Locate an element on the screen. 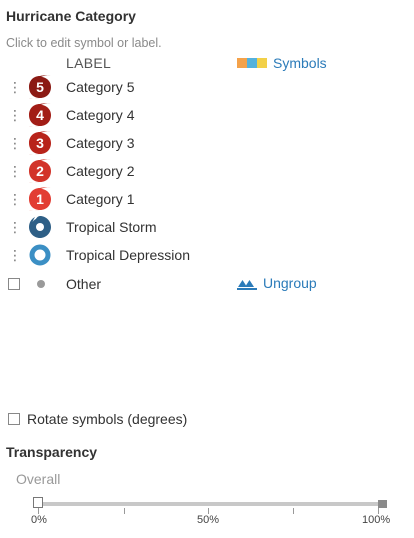 The height and width of the screenshot is (538, 414). list-item-other: Other is located at coordinates (207, 284).